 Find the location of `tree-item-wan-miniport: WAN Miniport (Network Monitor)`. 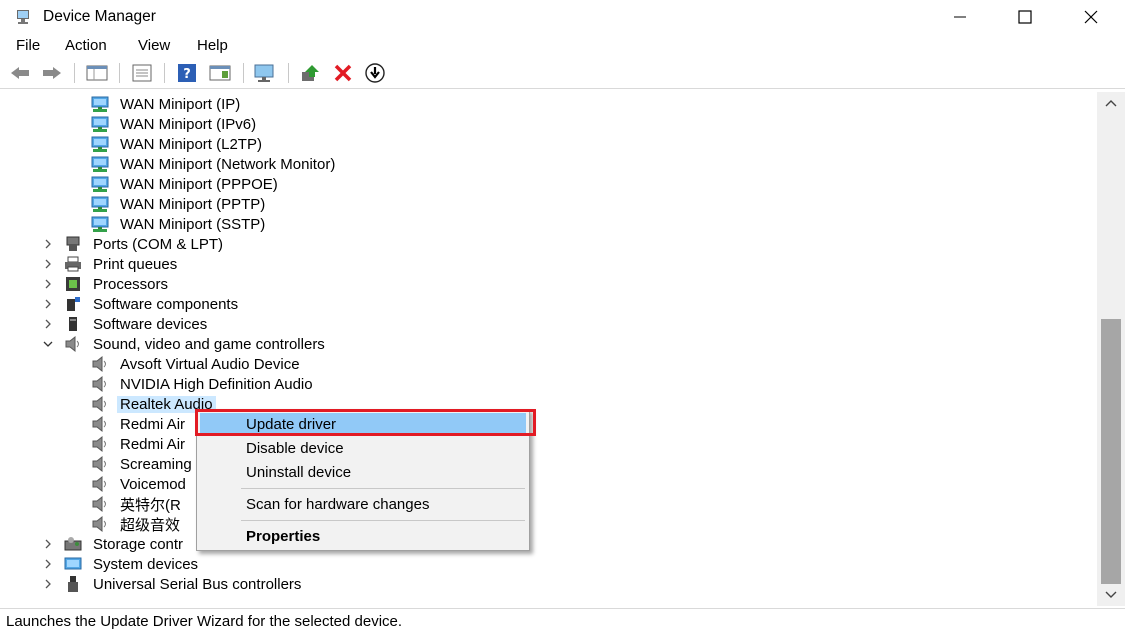

tree-item-wan-miniport: WAN Miniport (Network Monitor) is located at coordinates (214, 164).